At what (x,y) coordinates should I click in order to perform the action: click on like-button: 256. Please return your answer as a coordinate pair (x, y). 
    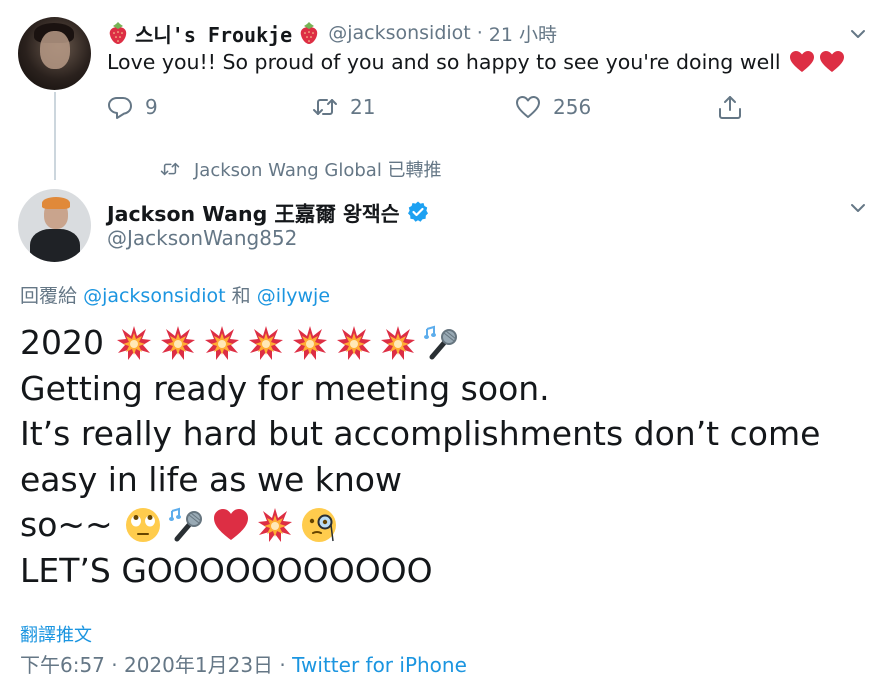
    Looking at the image, I should click on (553, 107).